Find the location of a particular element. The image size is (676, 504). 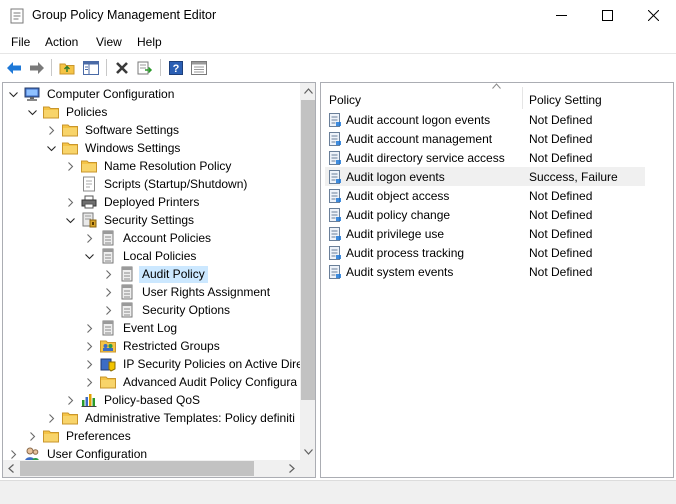

tree-node: IP Security Policies on Active Direc is located at coordinates (198, 364).